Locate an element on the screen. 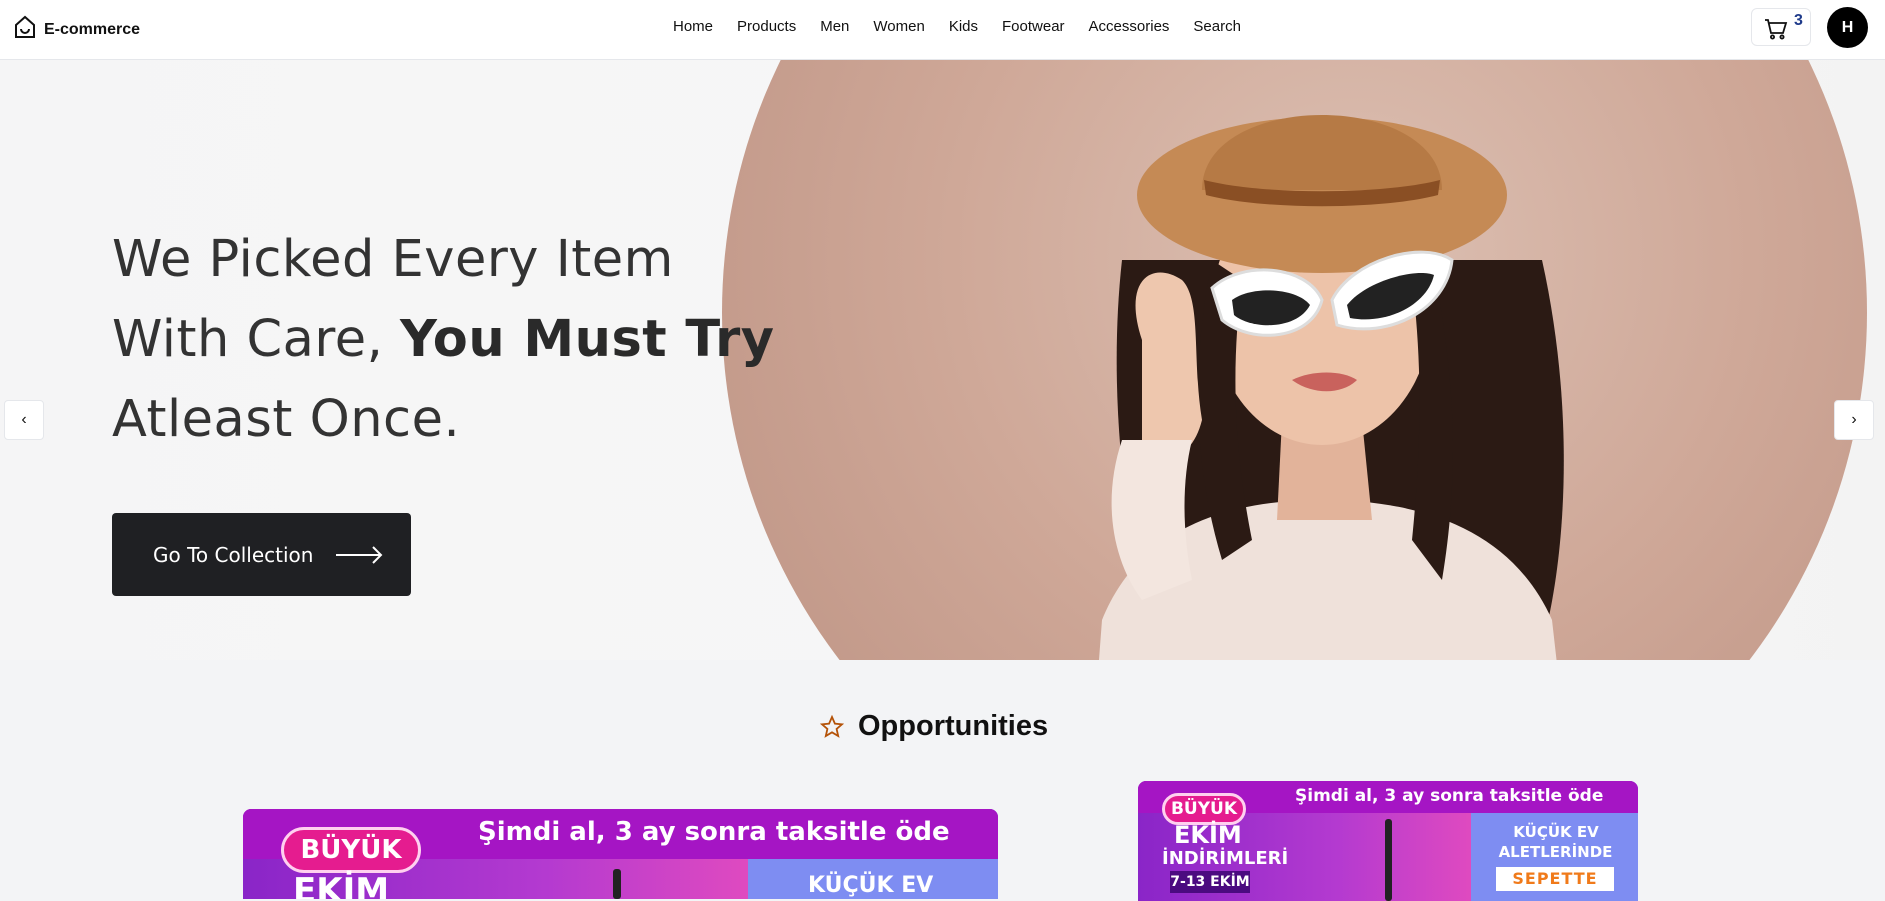 The width and height of the screenshot is (1885, 901). banner-right-dates: 7-13 EKİM is located at coordinates (1210, 882).